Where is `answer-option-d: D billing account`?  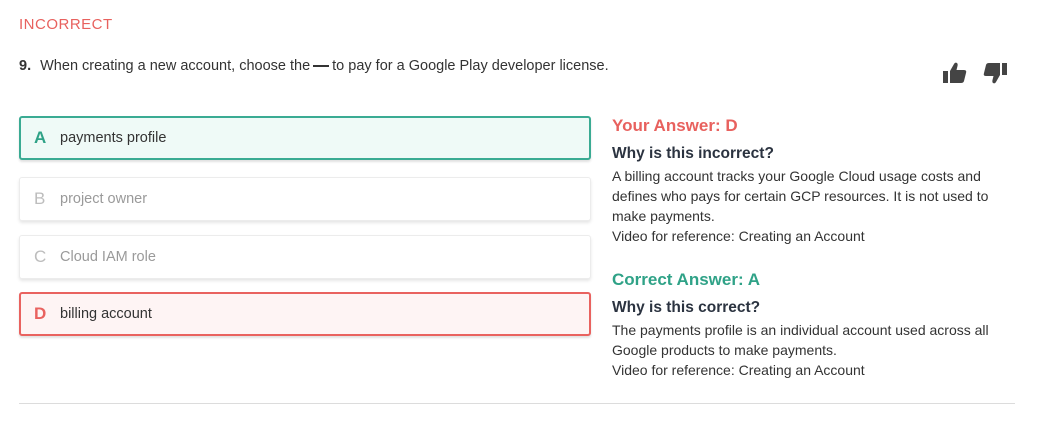
answer-option-d: D billing account is located at coordinates (305, 314).